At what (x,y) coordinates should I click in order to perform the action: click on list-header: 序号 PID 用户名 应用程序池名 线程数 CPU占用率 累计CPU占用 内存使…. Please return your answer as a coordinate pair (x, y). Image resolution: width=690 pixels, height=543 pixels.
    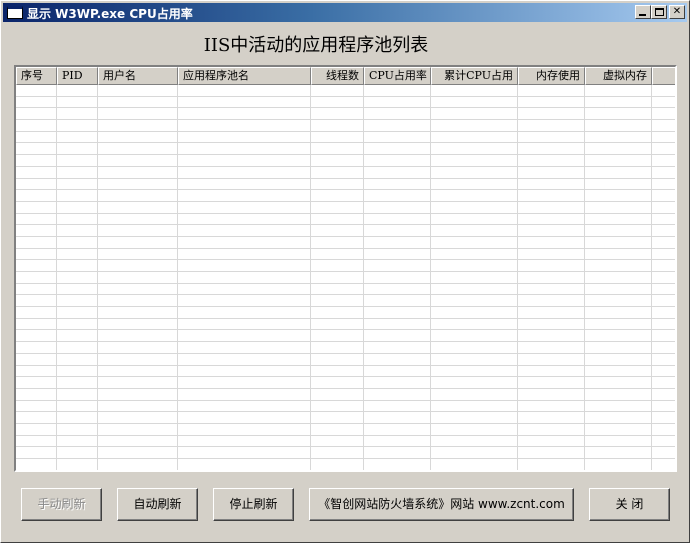
    Looking at the image, I should click on (345, 76).